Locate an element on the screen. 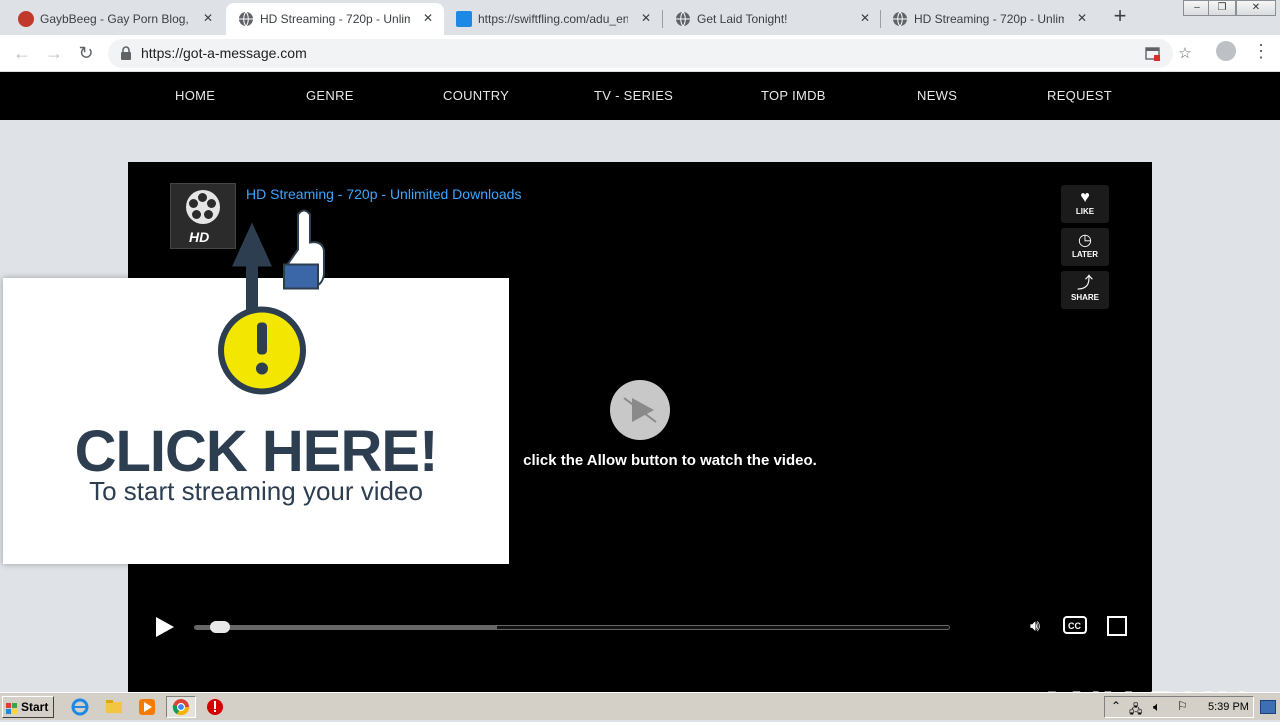  player-controls: 🔊︎ CC is located at coordinates (640, 627).